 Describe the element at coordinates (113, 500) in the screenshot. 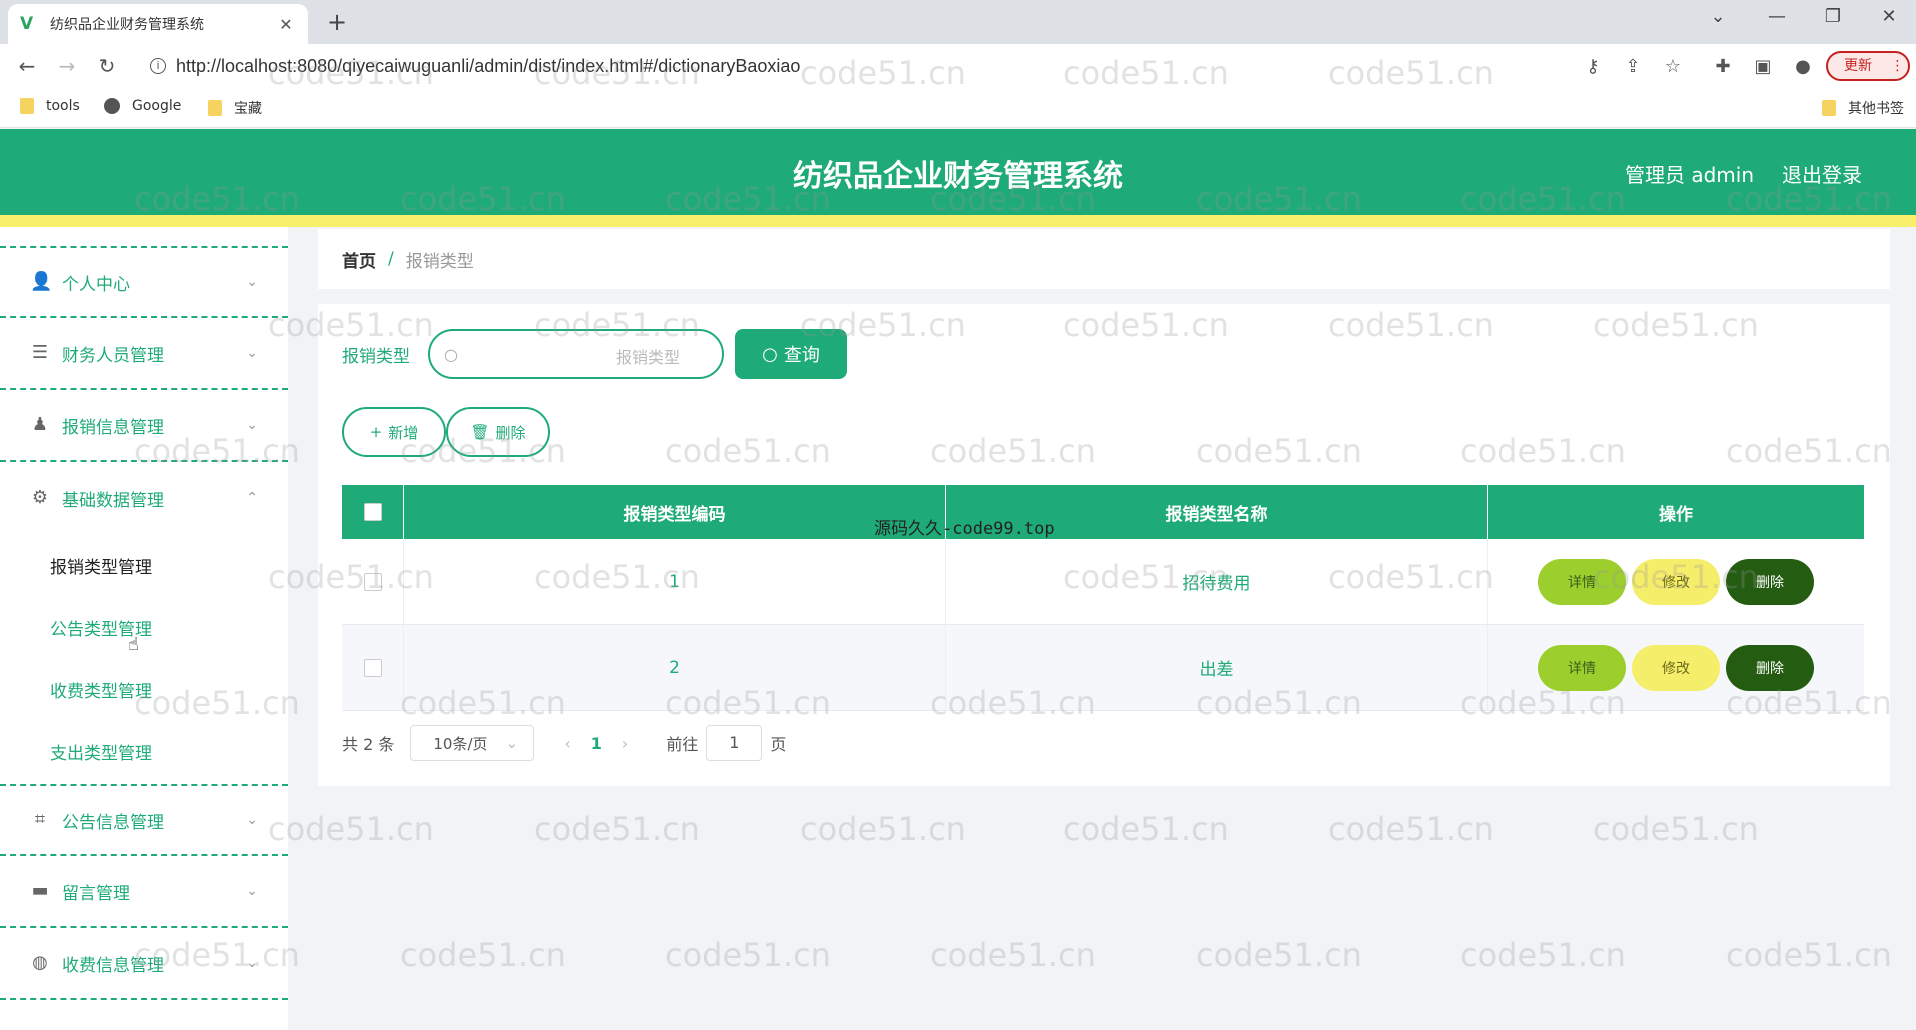

I see `sidebar-item-label: 基础数据管理` at that location.